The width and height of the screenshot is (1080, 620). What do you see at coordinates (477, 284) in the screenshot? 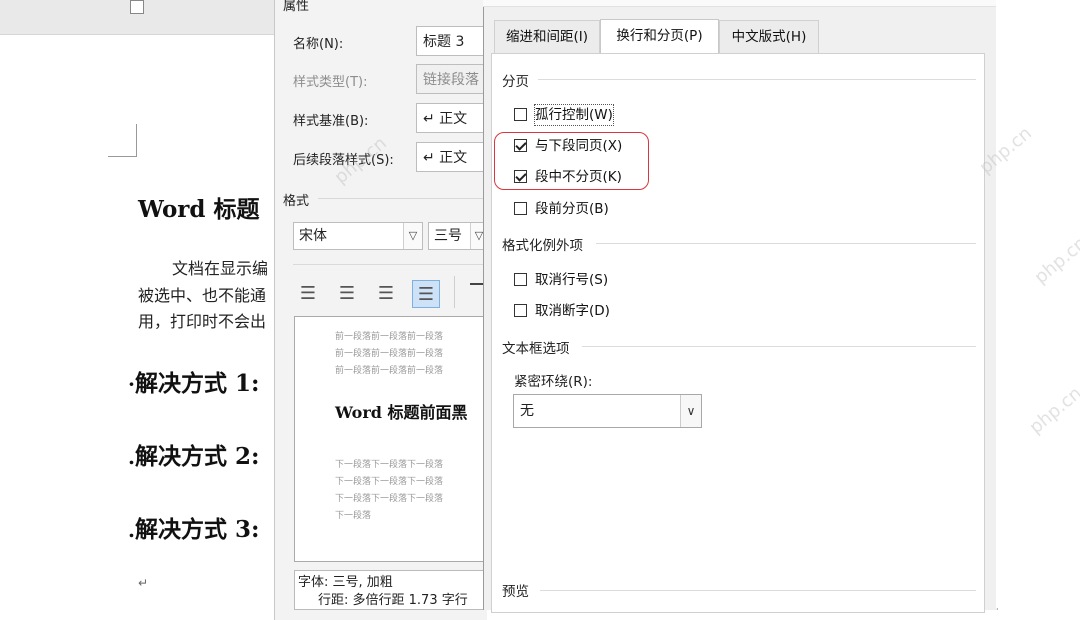
I see `line-spacing-icon` at bounding box center [477, 284].